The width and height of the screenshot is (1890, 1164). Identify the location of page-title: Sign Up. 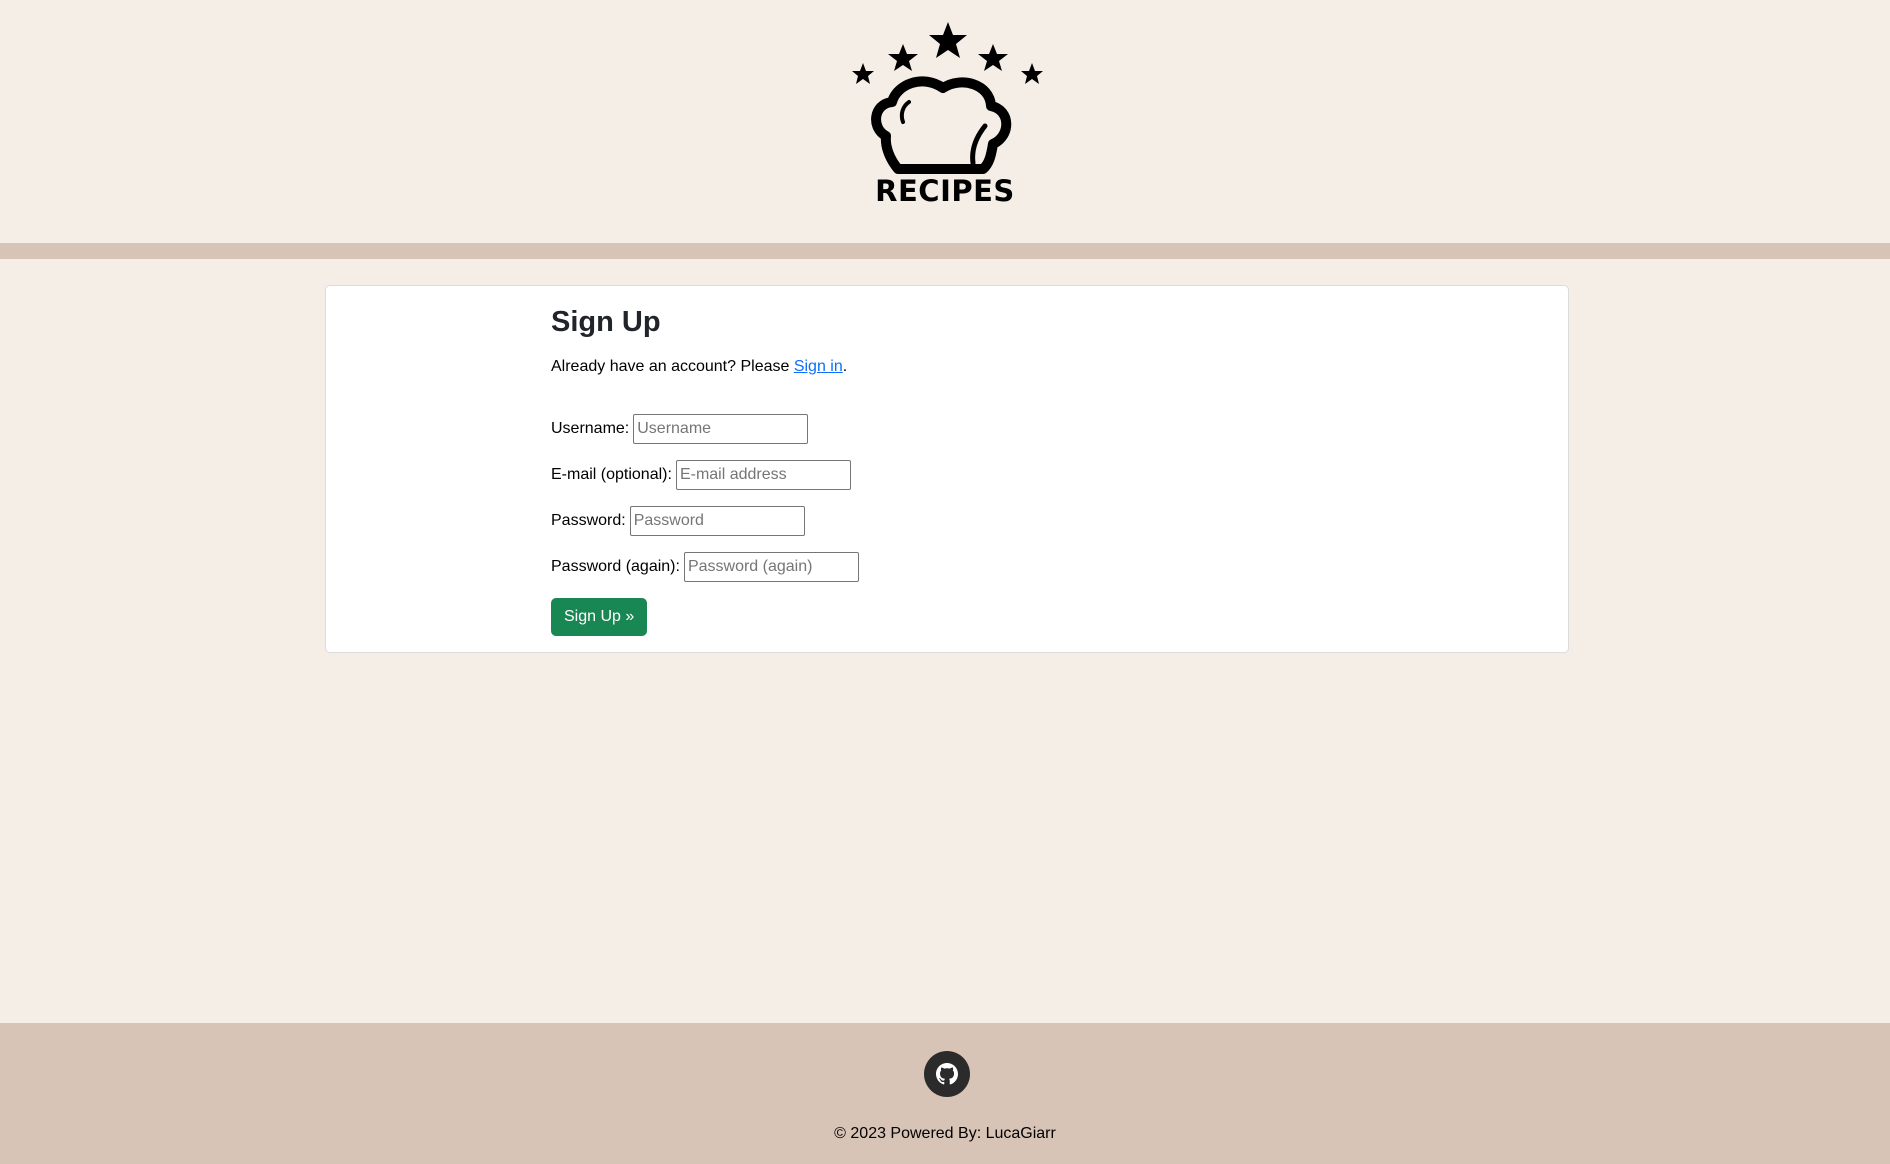
(606, 322).